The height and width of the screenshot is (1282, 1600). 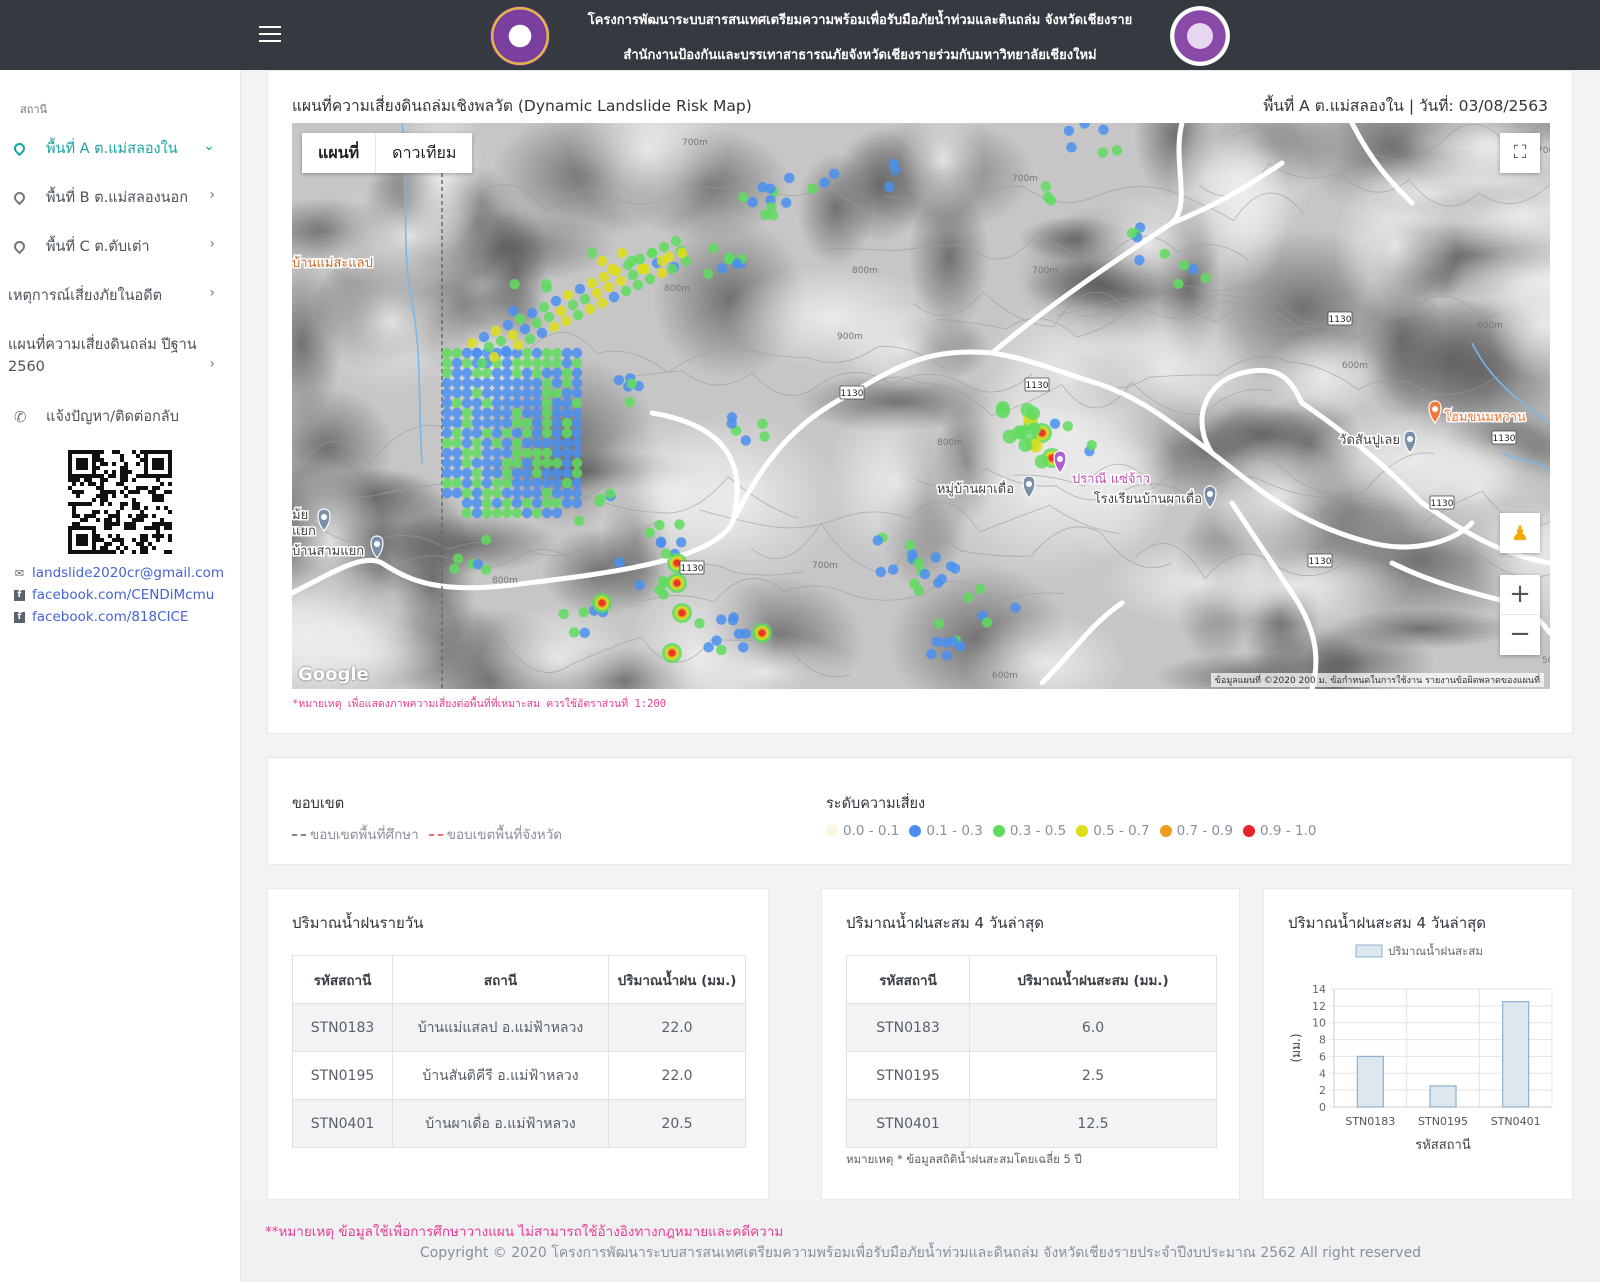 What do you see at coordinates (1520, 595) in the screenshot?
I see `zoom-in-button: +` at bounding box center [1520, 595].